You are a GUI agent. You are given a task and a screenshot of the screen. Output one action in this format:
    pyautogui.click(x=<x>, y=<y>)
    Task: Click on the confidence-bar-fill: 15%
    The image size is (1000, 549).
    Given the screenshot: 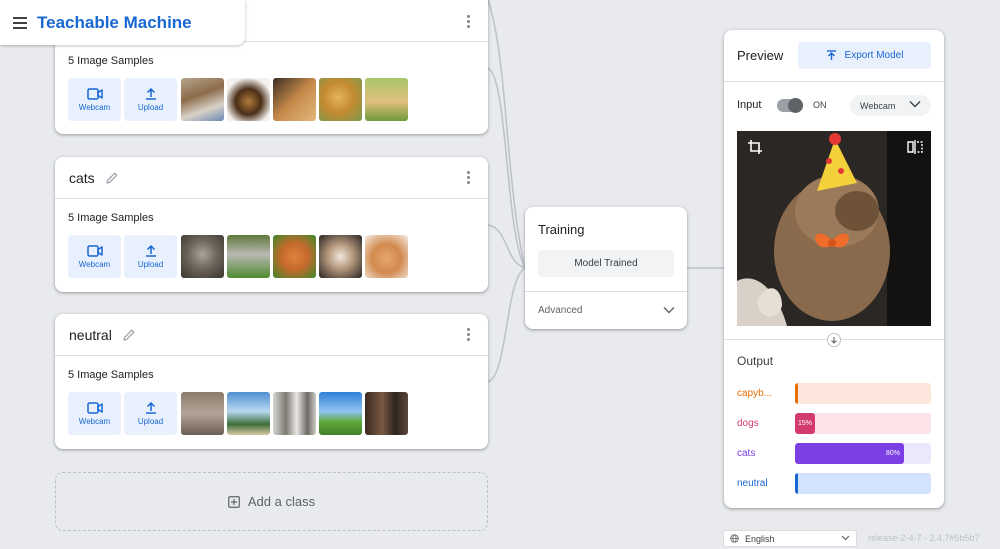 What is the action you would take?
    pyautogui.click(x=805, y=423)
    